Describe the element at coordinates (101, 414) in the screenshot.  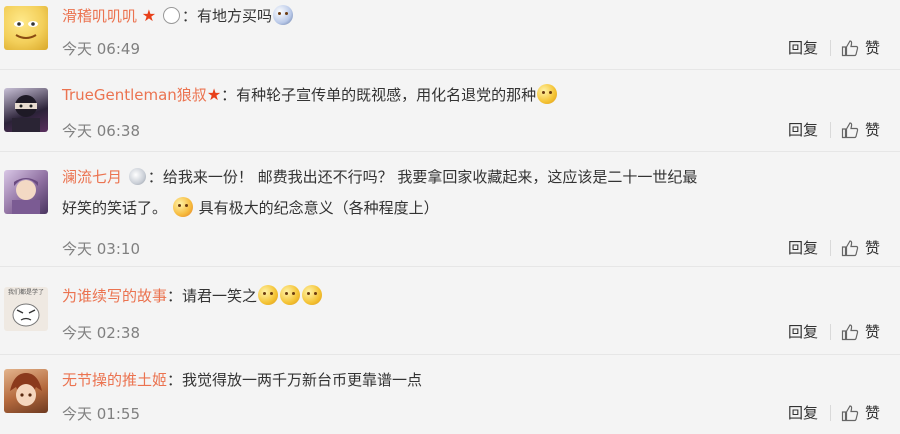
I see `timestamp: 今天 01:55` at that location.